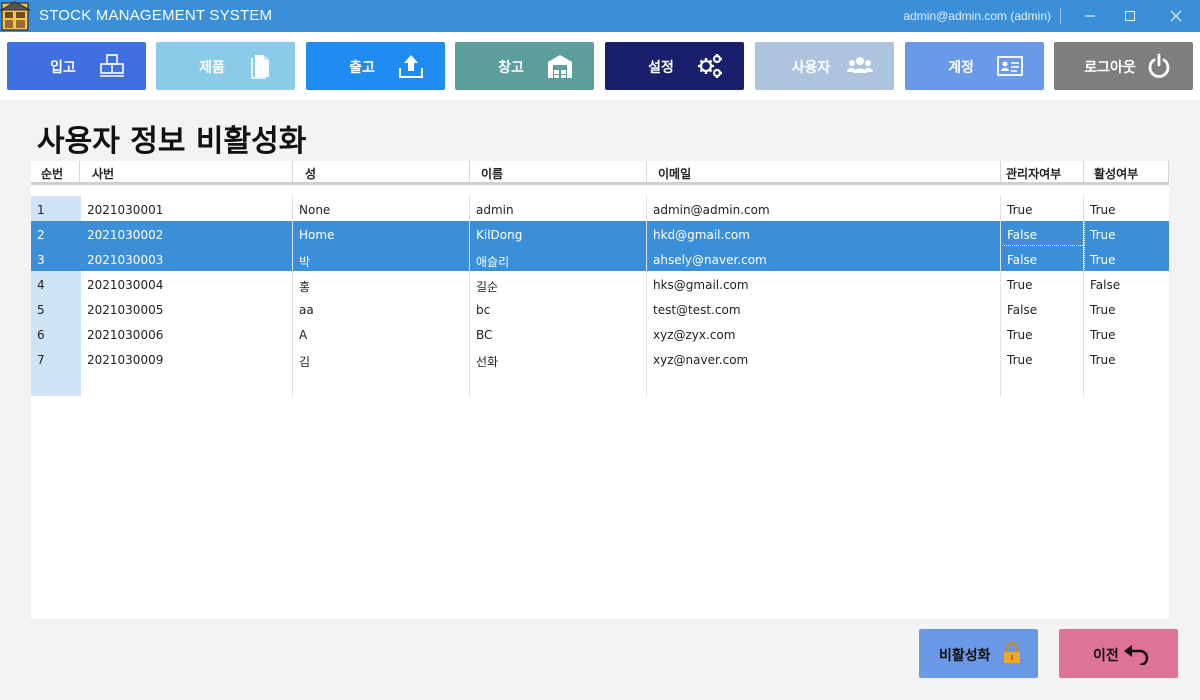 The image size is (1200, 700). Describe the element at coordinates (1060, 16) in the screenshot. I see `title-divider` at that location.